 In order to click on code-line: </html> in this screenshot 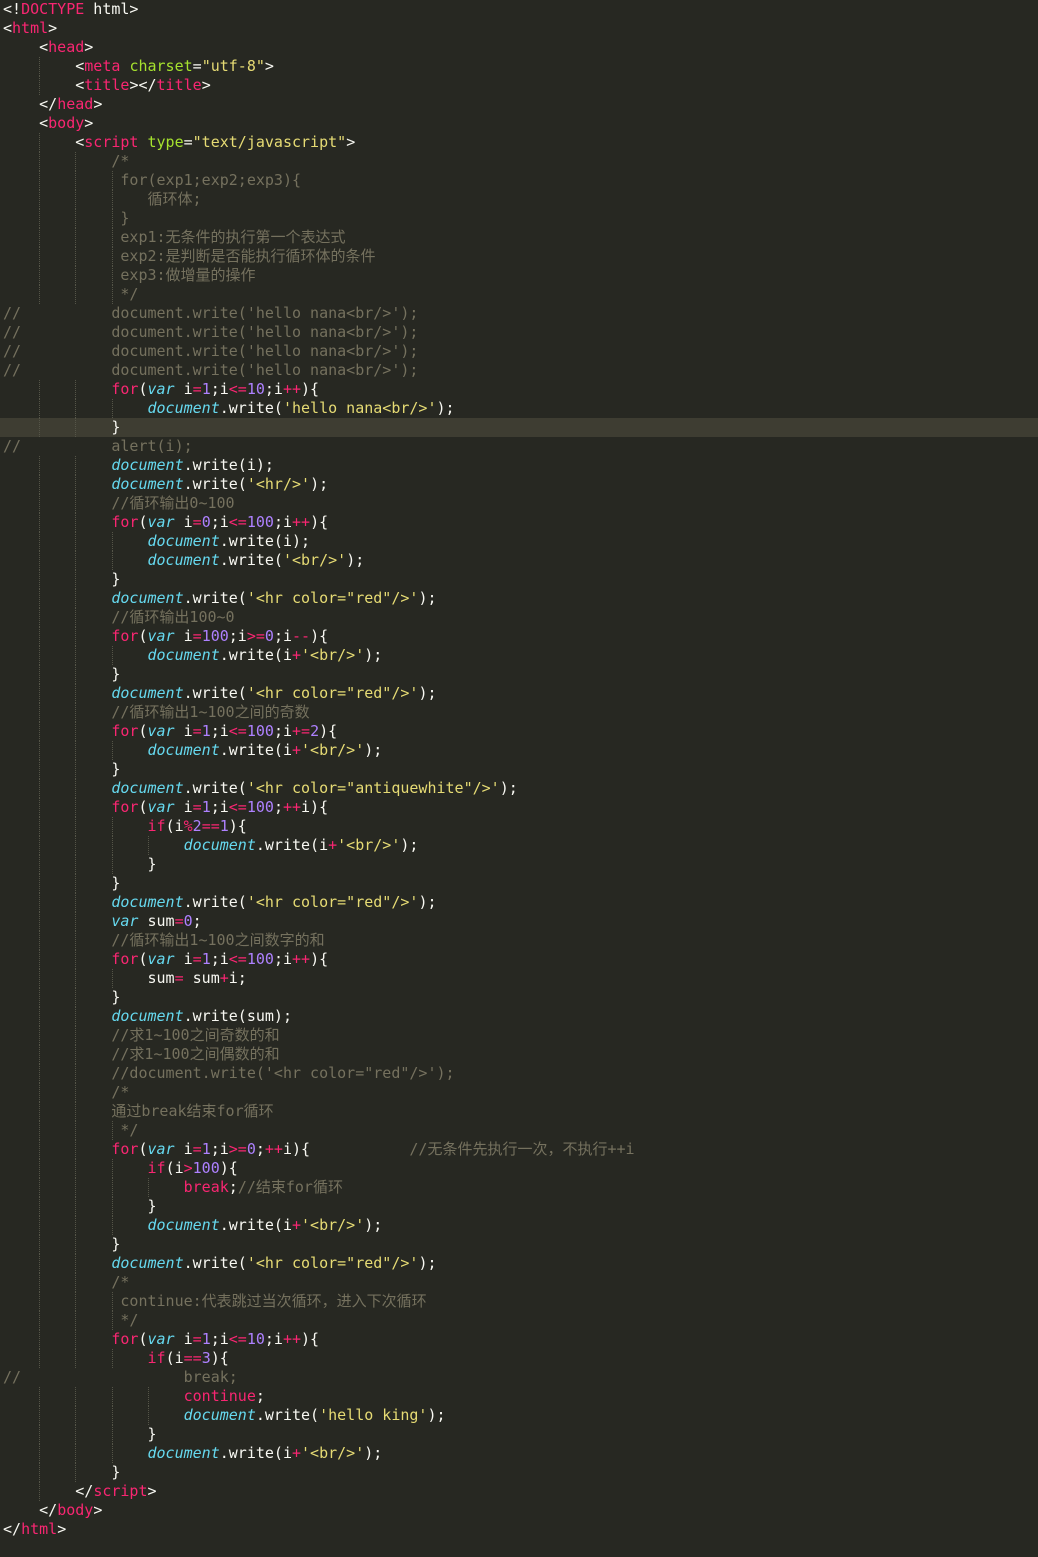, I will do `click(519, 1529)`.